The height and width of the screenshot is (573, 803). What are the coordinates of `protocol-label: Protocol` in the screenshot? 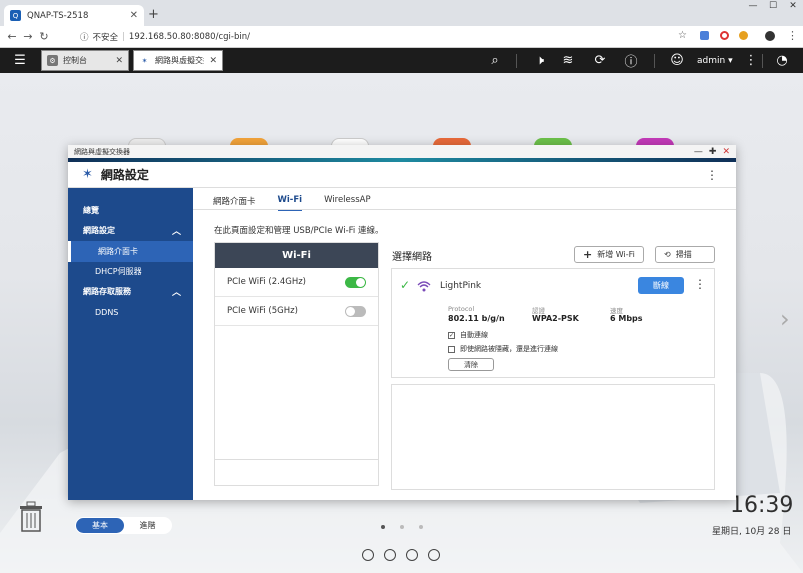 It's located at (461, 309).